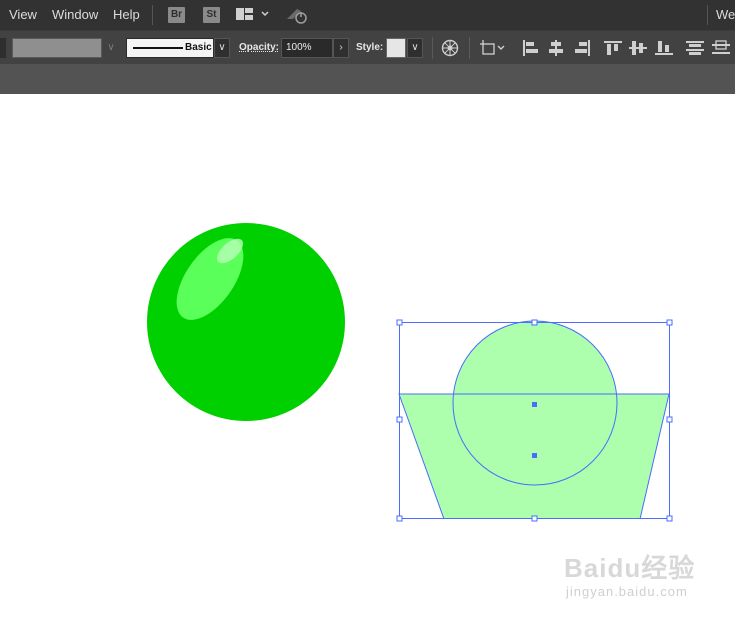 This screenshot has height=618, width=735. What do you see at coordinates (415, 48) in the screenshot?
I see `style-dropdown-button: ∨` at bounding box center [415, 48].